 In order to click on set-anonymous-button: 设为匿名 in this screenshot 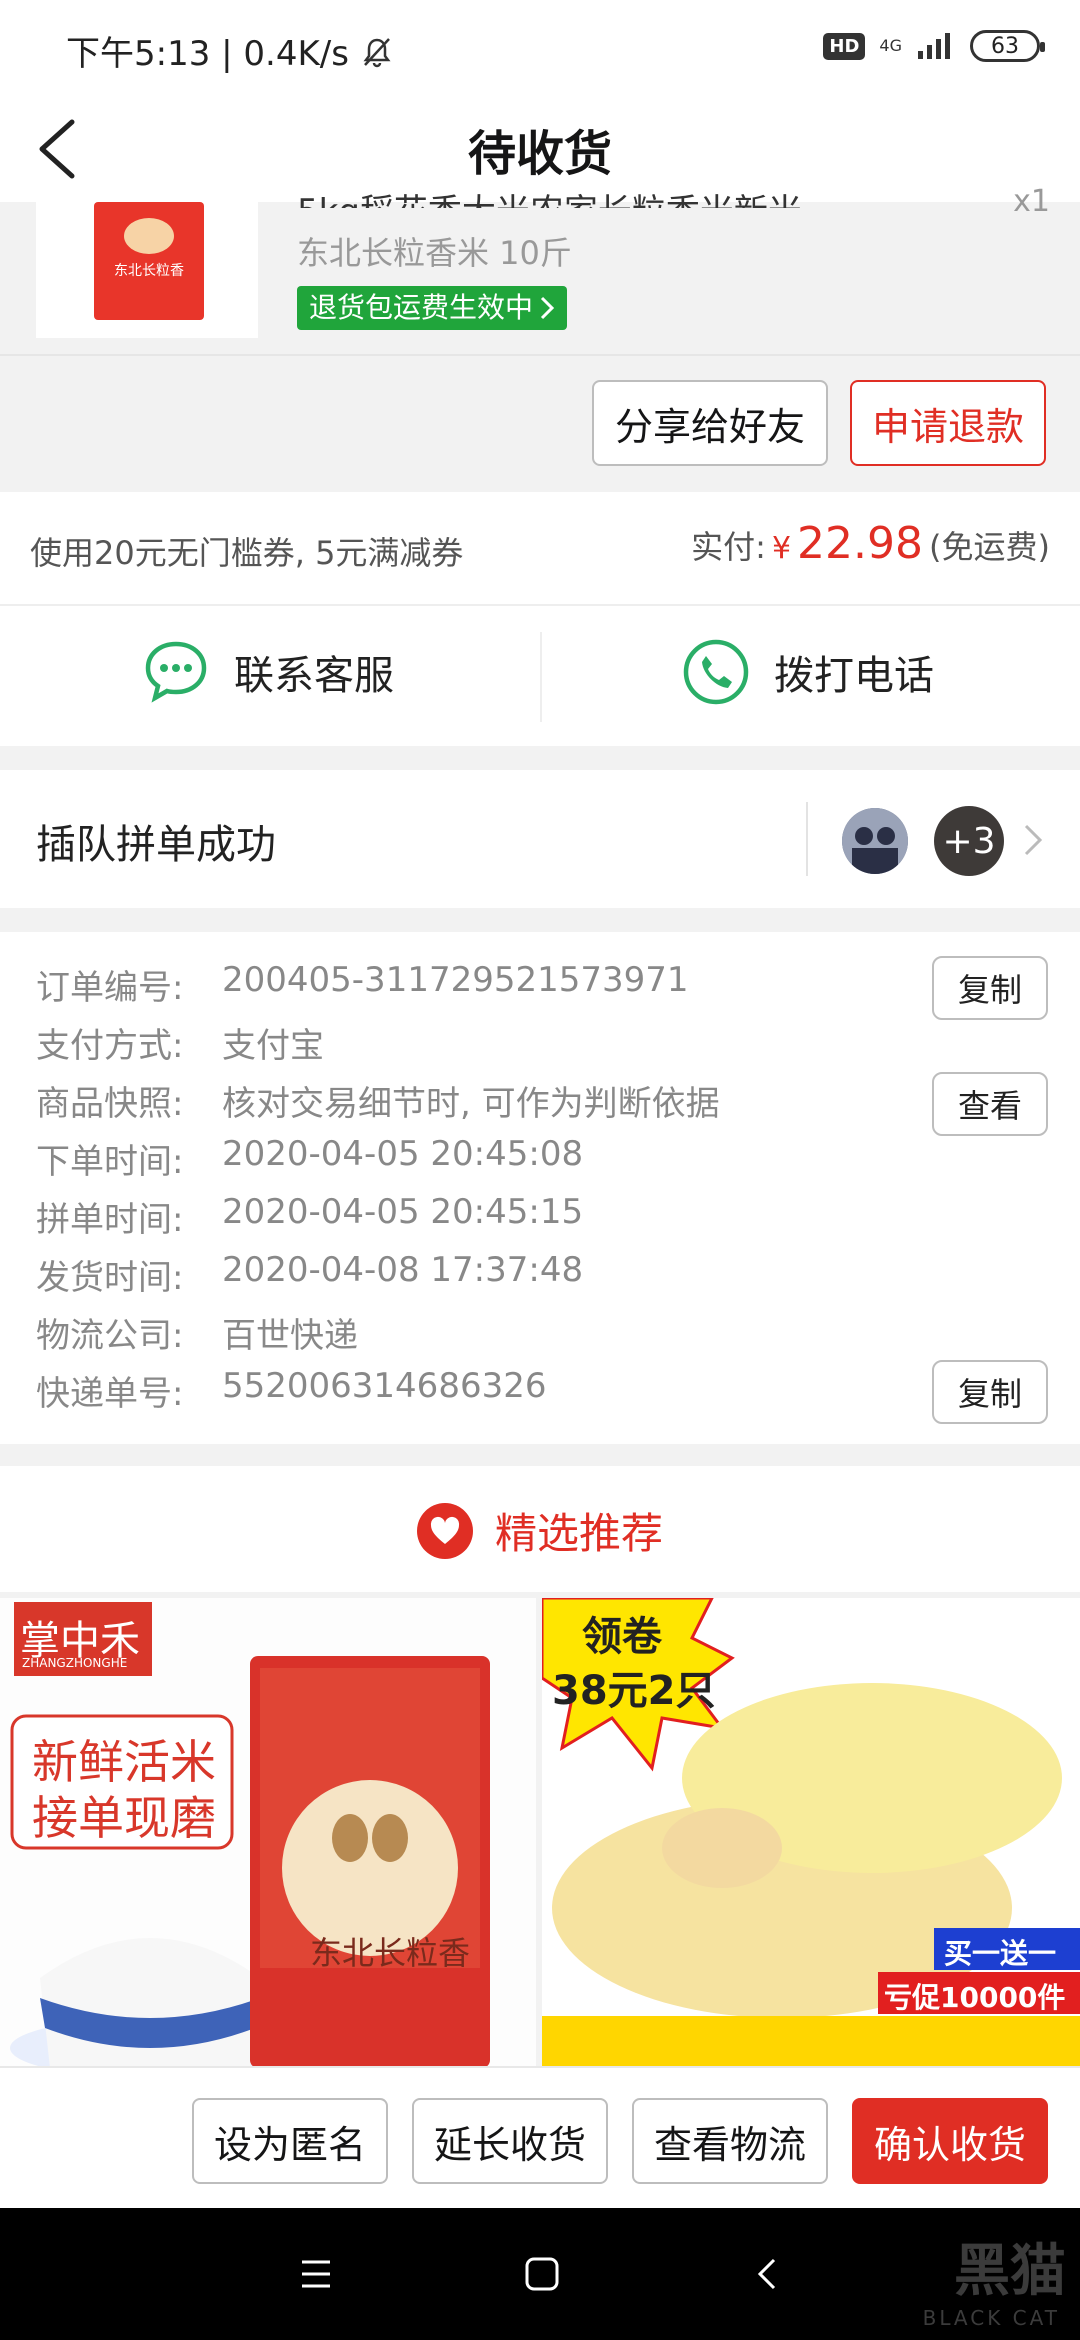, I will do `click(290, 2141)`.